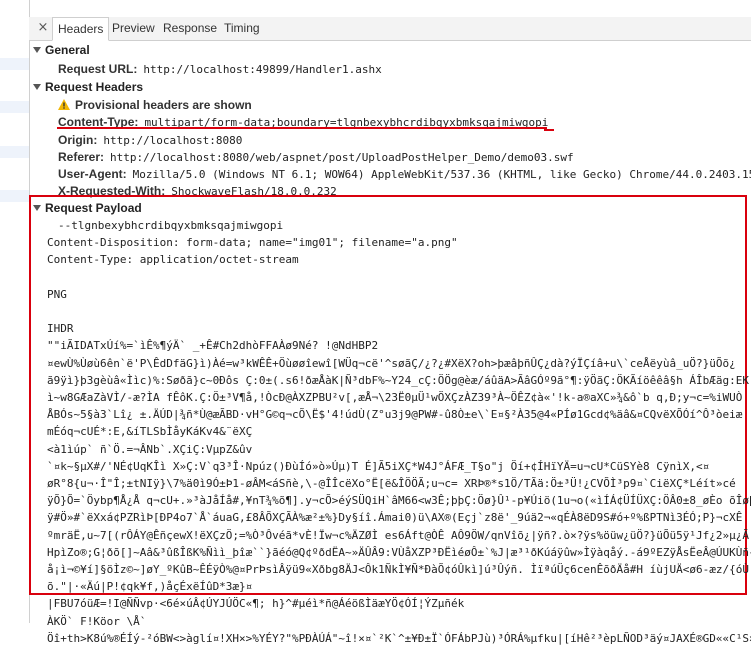 The width and height of the screenshot is (751, 645). What do you see at coordinates (150, 432) in the screenshot?
I see `payload-line: mÉóq¬cUÉ*:E,&íTLSbÌåyKáKv4&¨ëXÇ` at bounding box center [150, 432].